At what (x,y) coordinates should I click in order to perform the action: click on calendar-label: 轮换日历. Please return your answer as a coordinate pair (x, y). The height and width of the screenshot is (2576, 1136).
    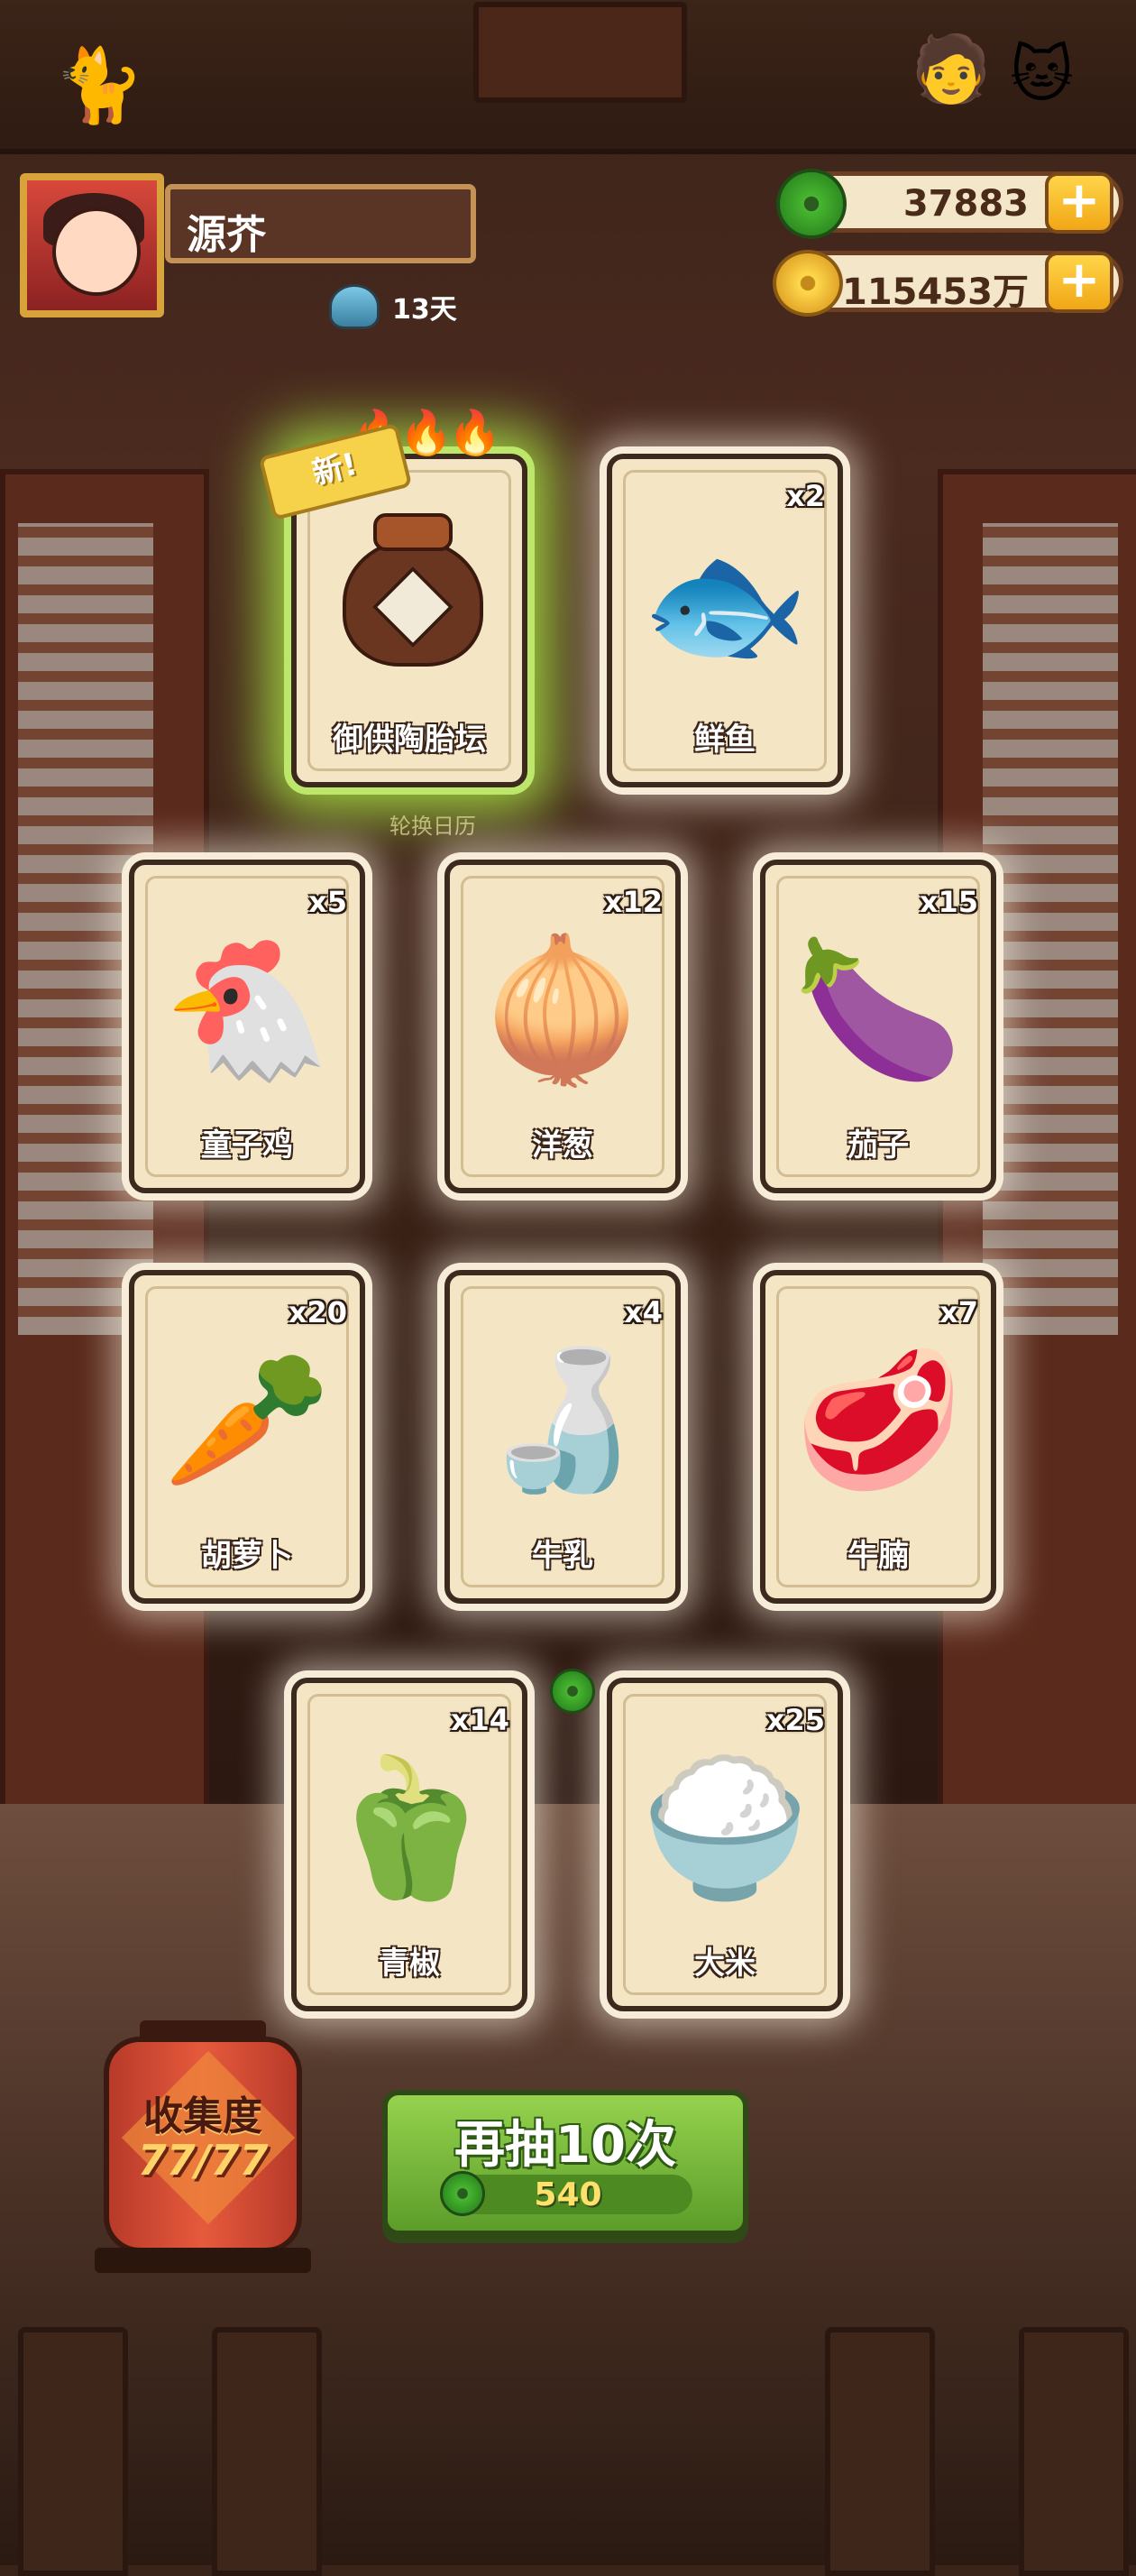
    Looking at the image, I should click on (432, 826).